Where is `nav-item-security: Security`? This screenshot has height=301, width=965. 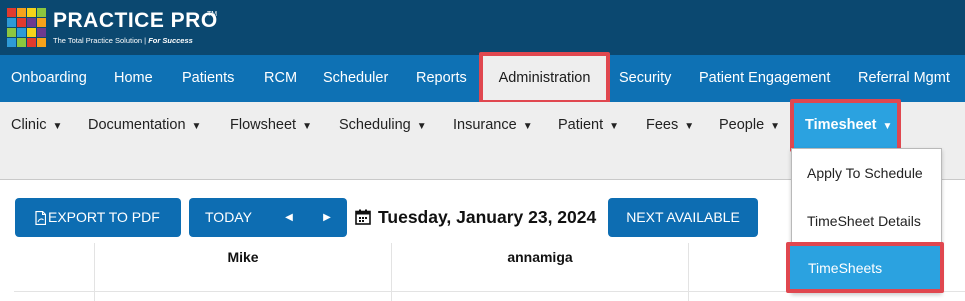
nav-item-security: Security is located at coordinates (645, 78).